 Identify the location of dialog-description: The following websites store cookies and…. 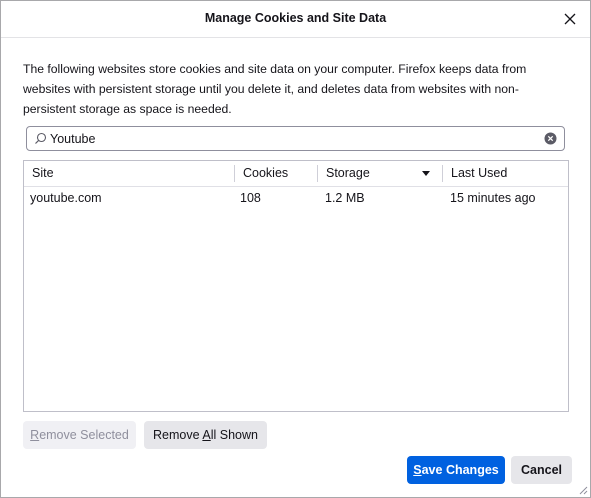
(275, 89).